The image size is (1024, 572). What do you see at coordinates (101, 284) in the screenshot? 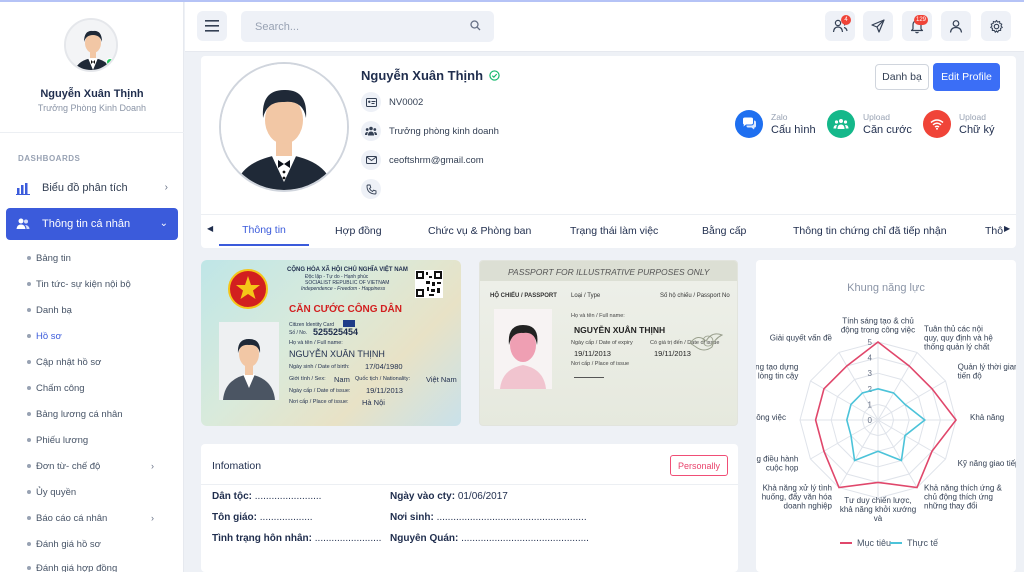
I see `sidebar-subitem-internal-news: Tin tức- sự kiện nội bộ` at bounding box center [101, 284].